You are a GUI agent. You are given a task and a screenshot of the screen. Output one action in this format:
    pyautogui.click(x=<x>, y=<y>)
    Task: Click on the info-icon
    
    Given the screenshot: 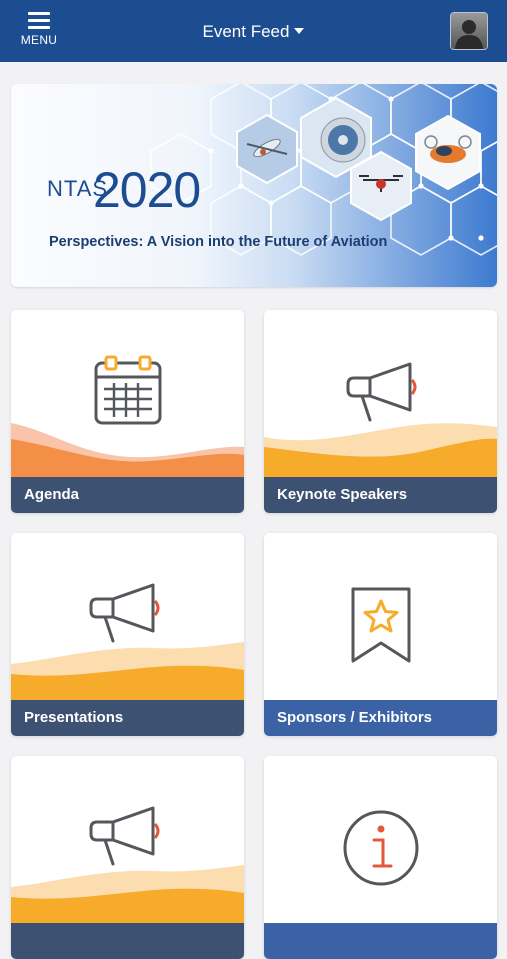 What is the action you would take?
    pyautogui.click(x=381, y=848)
    